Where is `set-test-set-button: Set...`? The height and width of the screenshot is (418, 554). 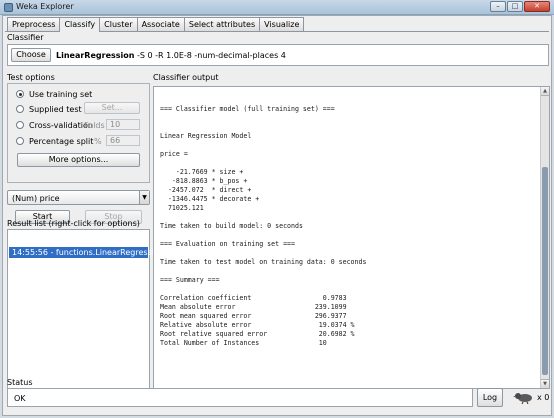
set-test-set-button: Set... is located at coordinates (112, 108).